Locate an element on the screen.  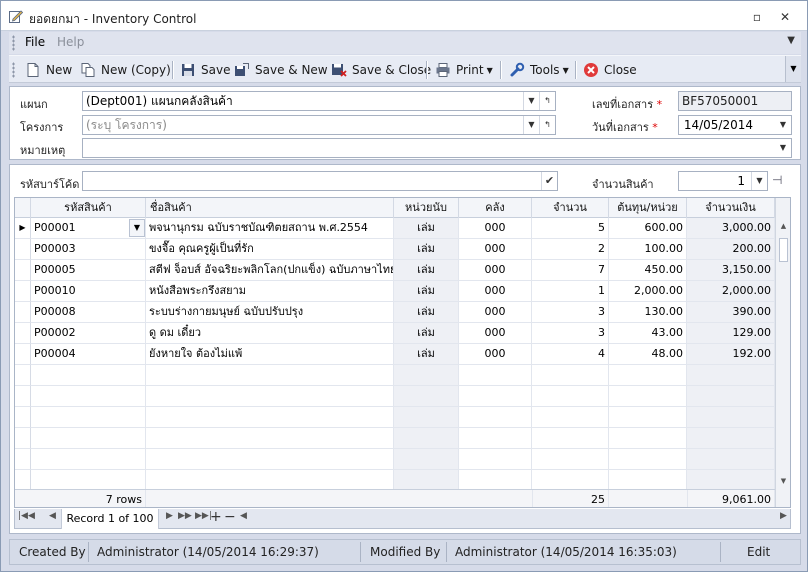
scroll-up-icon: ▲ is located at coordinates (783, 226).